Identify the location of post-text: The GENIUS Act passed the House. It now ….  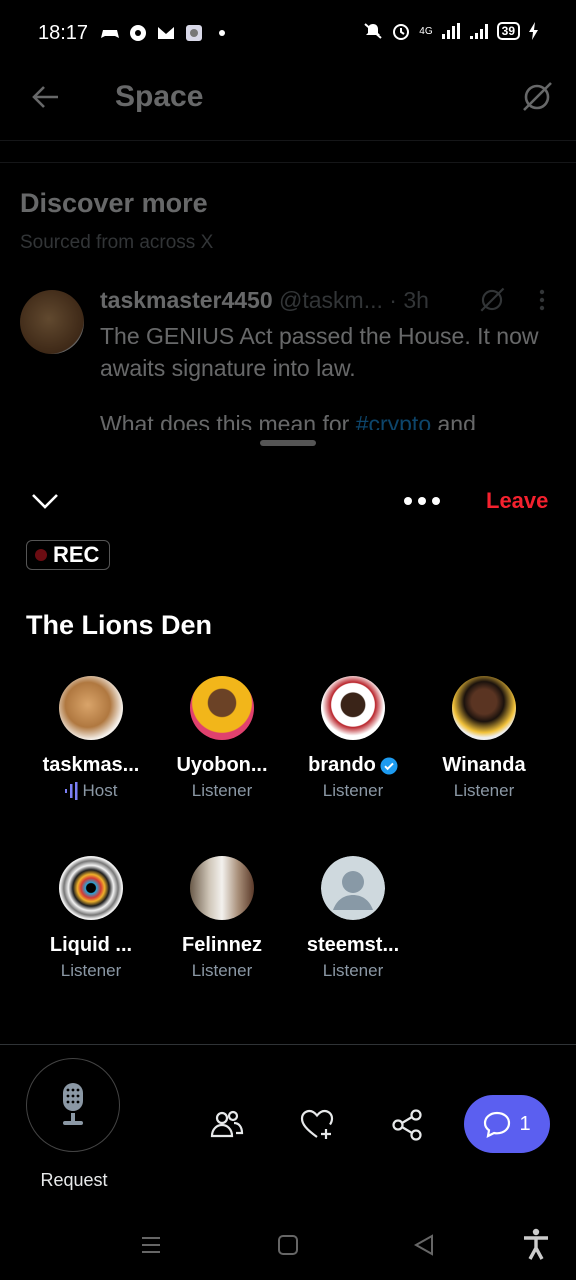
(319, 352).